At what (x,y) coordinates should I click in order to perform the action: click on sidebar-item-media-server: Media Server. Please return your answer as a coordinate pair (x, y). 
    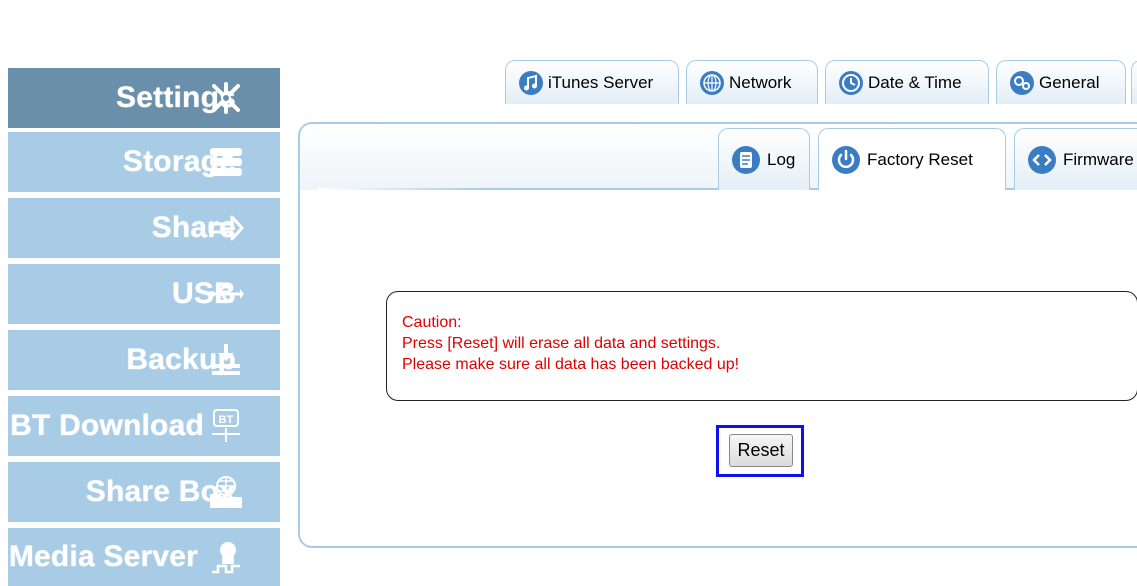
    Looking at the image, I should click on (144, 557).